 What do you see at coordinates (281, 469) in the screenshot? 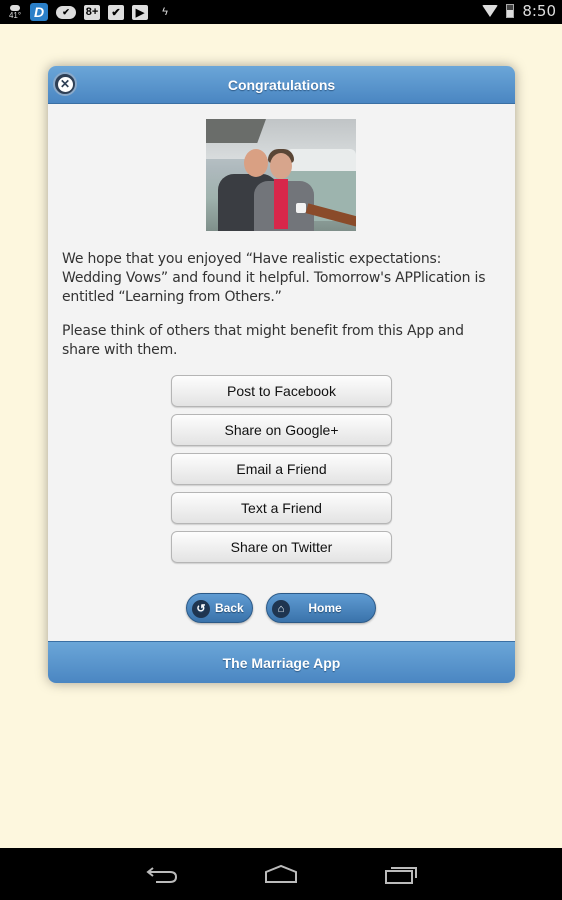
I see `email-a-friend-button: Email a Friend` at bounding box center [281, 469].